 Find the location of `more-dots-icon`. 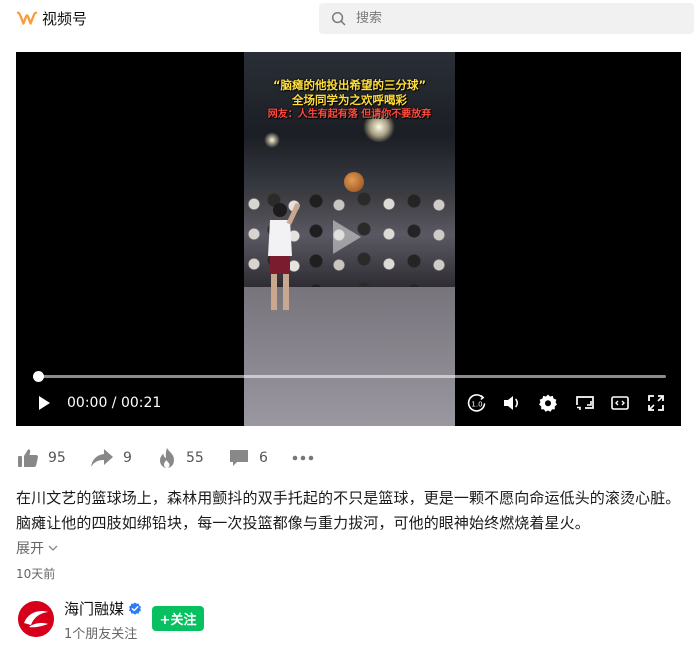

more-dots-icon is located at coordinates (303, 458).